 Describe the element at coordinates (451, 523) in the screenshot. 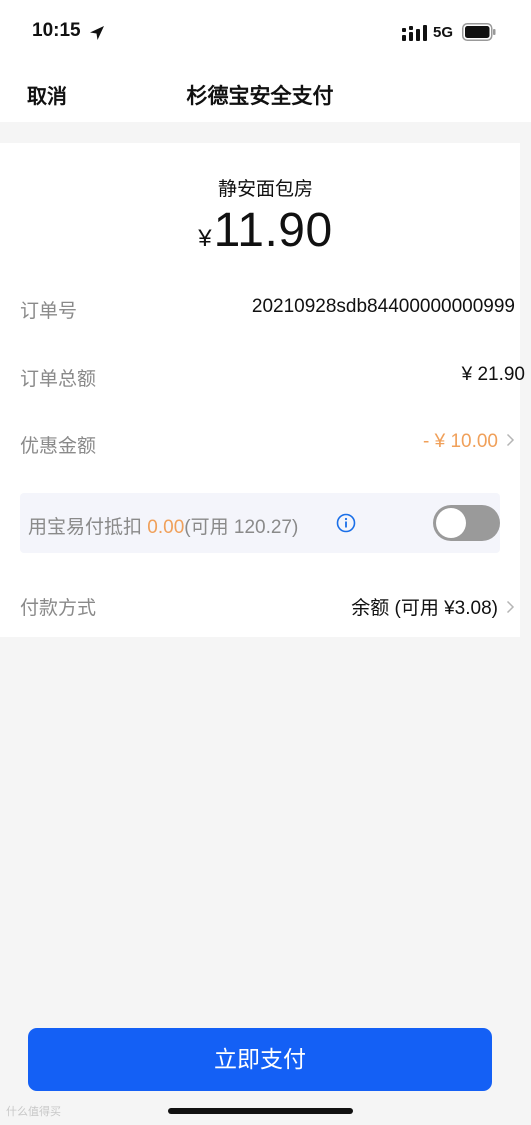

I see `toggle-knob` at that location.